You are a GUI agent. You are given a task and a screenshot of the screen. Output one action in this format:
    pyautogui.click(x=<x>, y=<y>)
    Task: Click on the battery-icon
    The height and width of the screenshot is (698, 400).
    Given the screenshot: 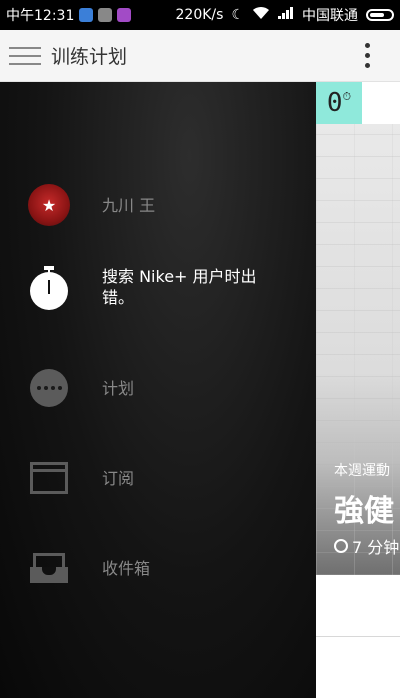 What is the action you would take?
    pyautogui.click(x=380, y=15)
    